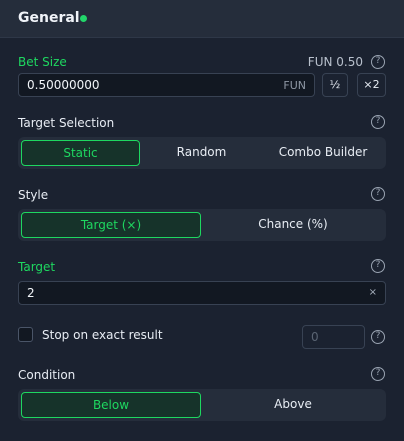 The width and height of the screenshot is (404, 441). Describe the element at coordinates (293, 225) in the screenshot. I see `style-chance: Chance (%)` at that location.